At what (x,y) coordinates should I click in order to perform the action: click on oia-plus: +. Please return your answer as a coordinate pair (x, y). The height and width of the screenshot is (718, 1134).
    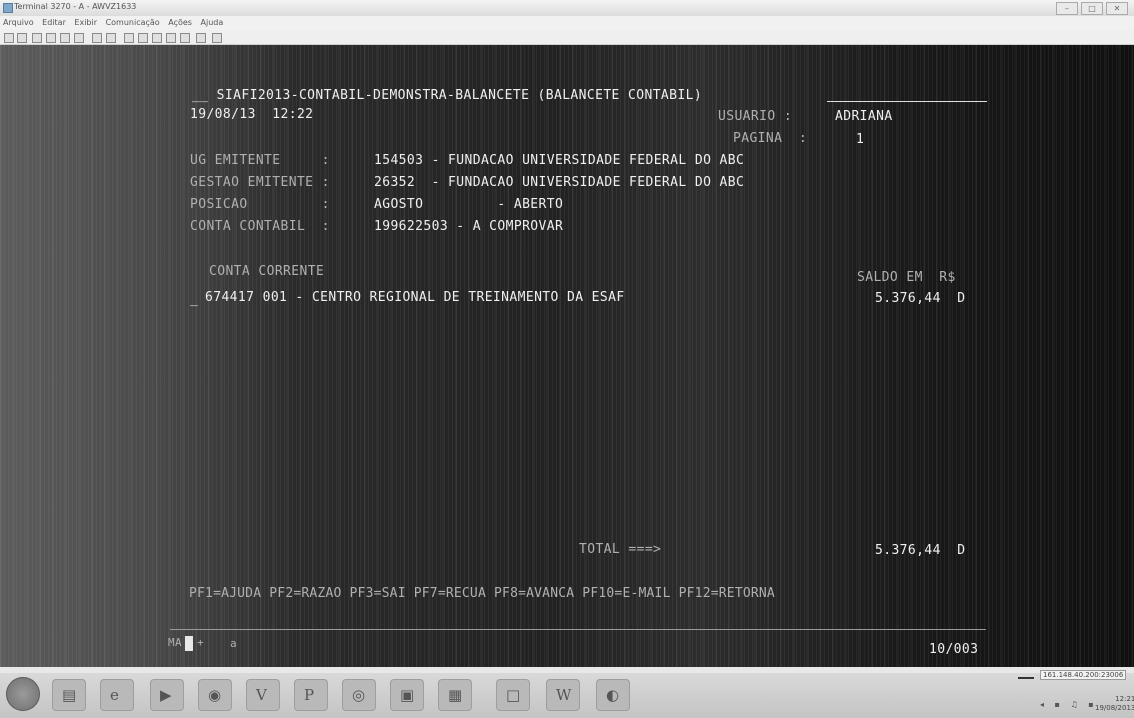
    Looking at the image, I should click on (201, 642).